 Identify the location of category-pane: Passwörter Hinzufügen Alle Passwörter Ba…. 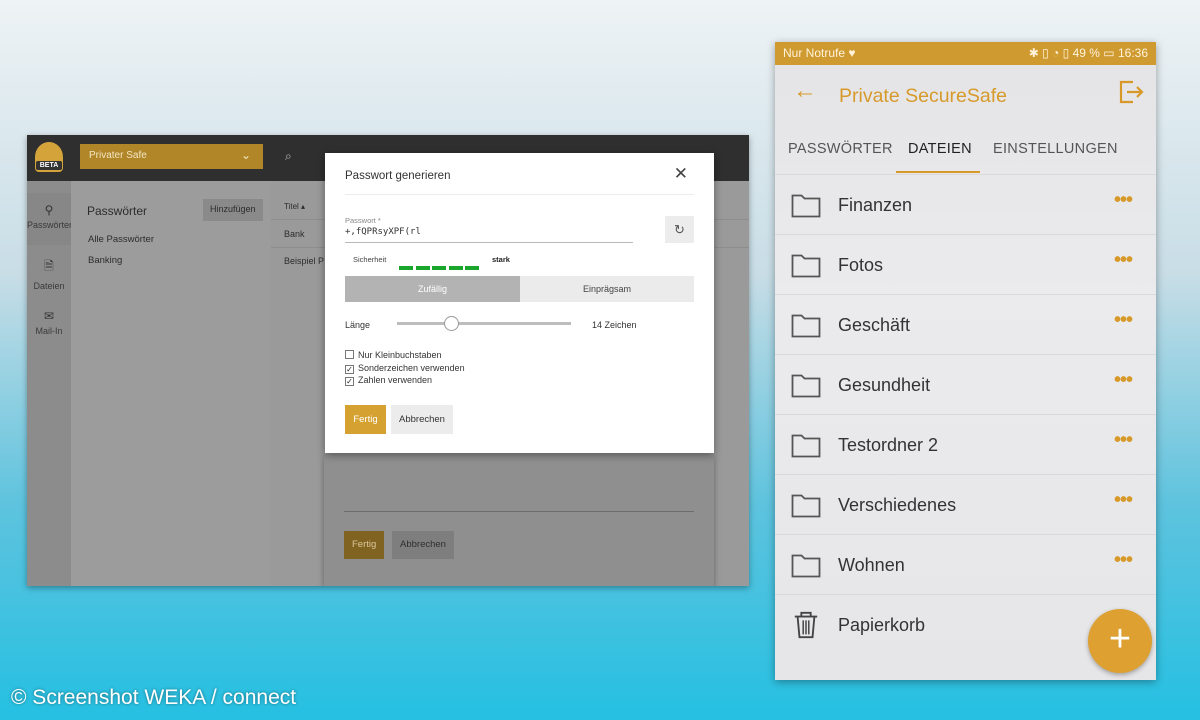
(171, 383).